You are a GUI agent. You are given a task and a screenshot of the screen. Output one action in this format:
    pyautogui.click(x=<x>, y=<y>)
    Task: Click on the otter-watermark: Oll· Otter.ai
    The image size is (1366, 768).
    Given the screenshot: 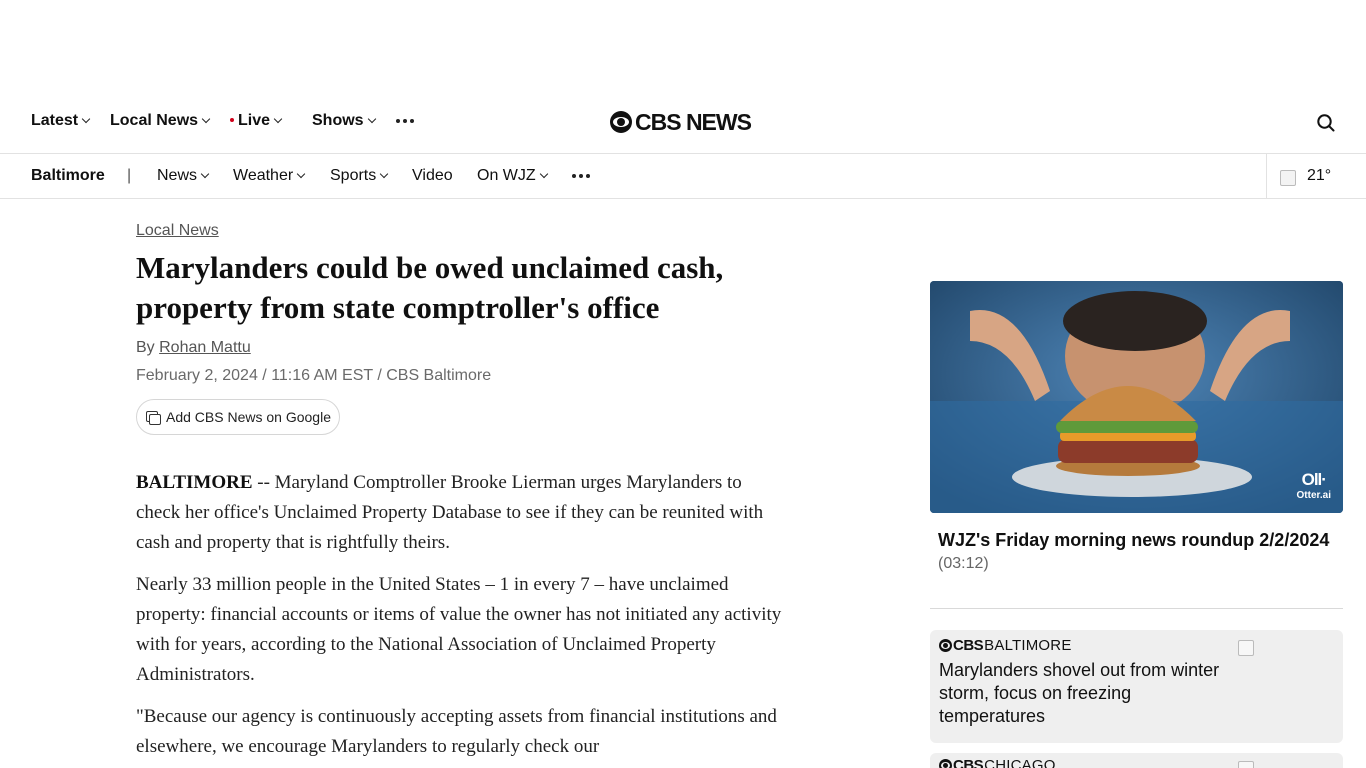 What is the action you would take?
    pyautogui.click(x=1313, y=485)
    